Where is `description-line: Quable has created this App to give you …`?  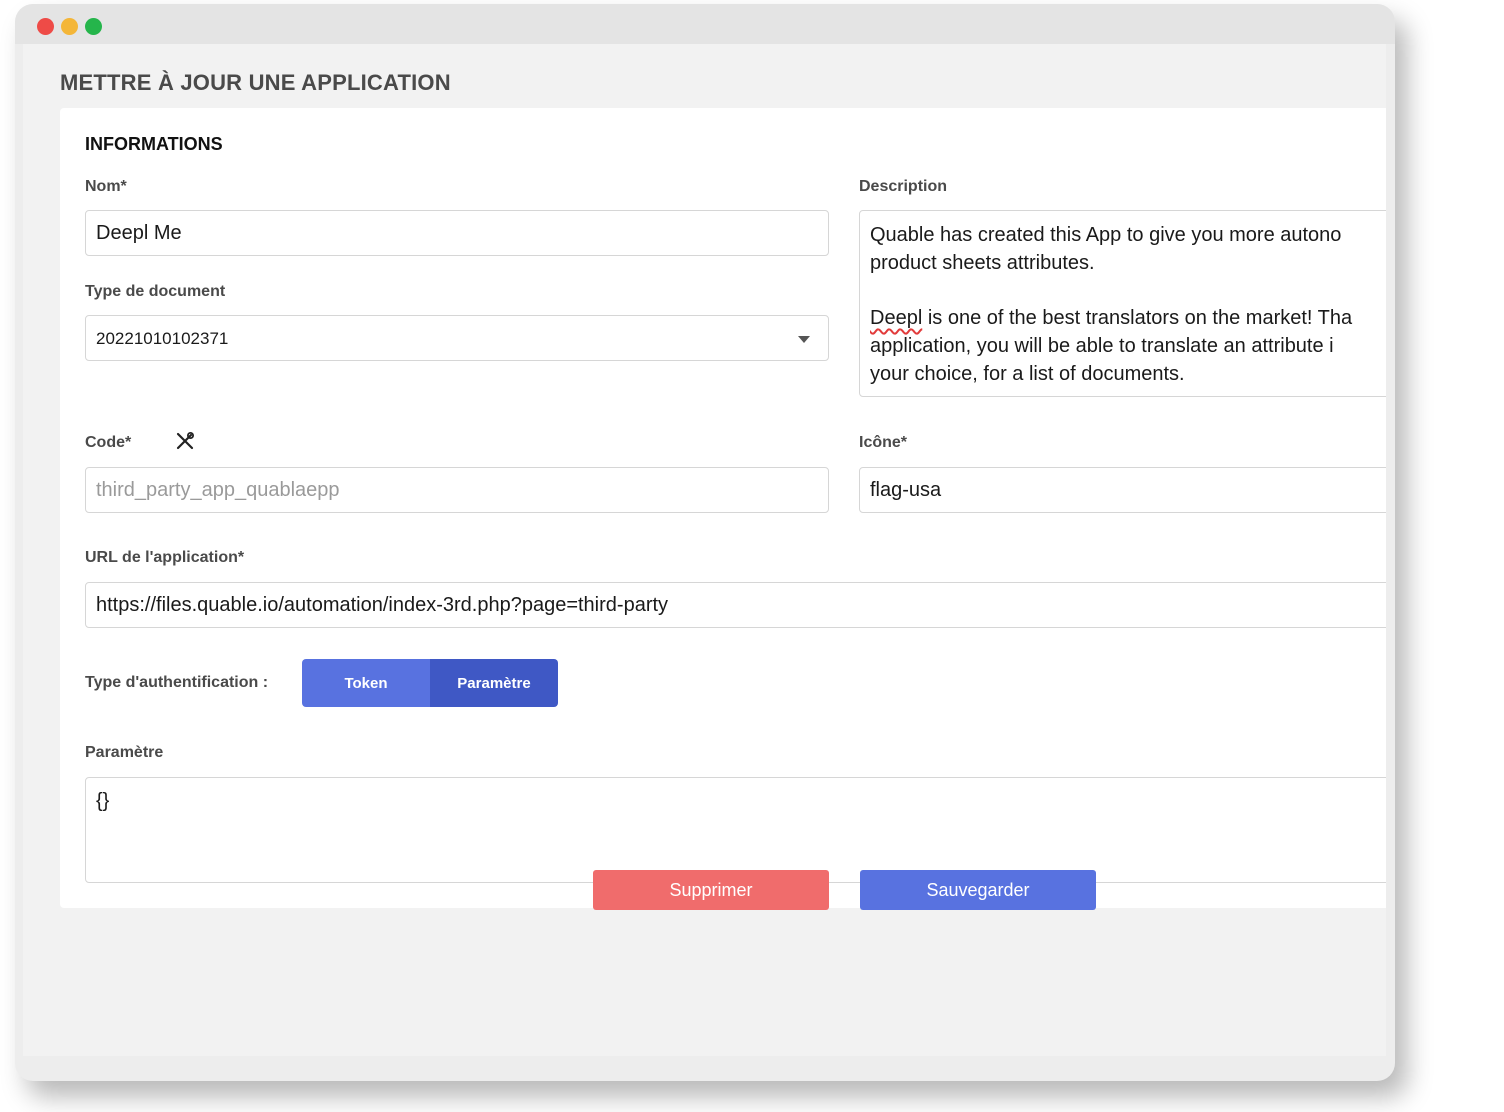
description-line: Quable has created this App to give you … is located at coordinates (1106, 235).